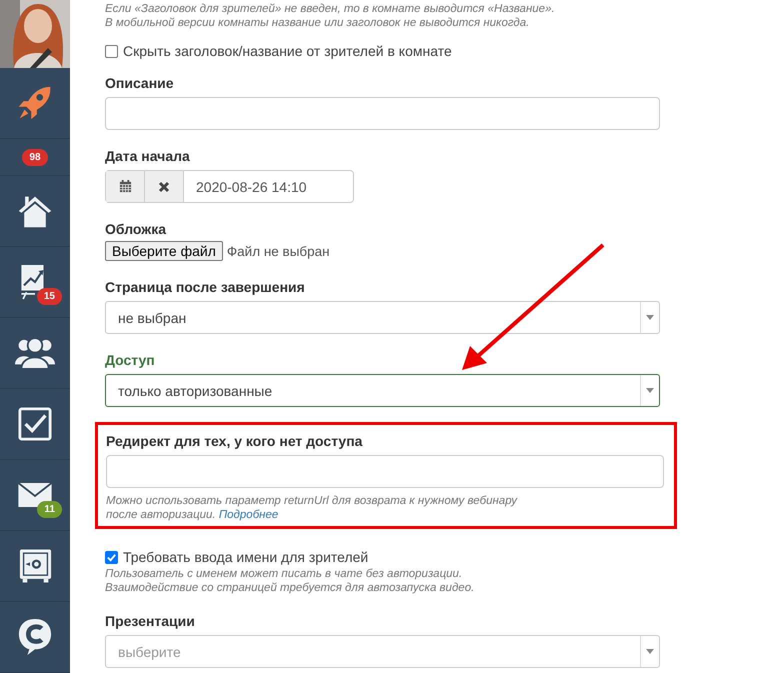 Image resolution: width=769 pixels, height=673 pixels. Describe the element at coordinates (248, 515) in the screenshot. I see `more-link: Подробнее` at that location.